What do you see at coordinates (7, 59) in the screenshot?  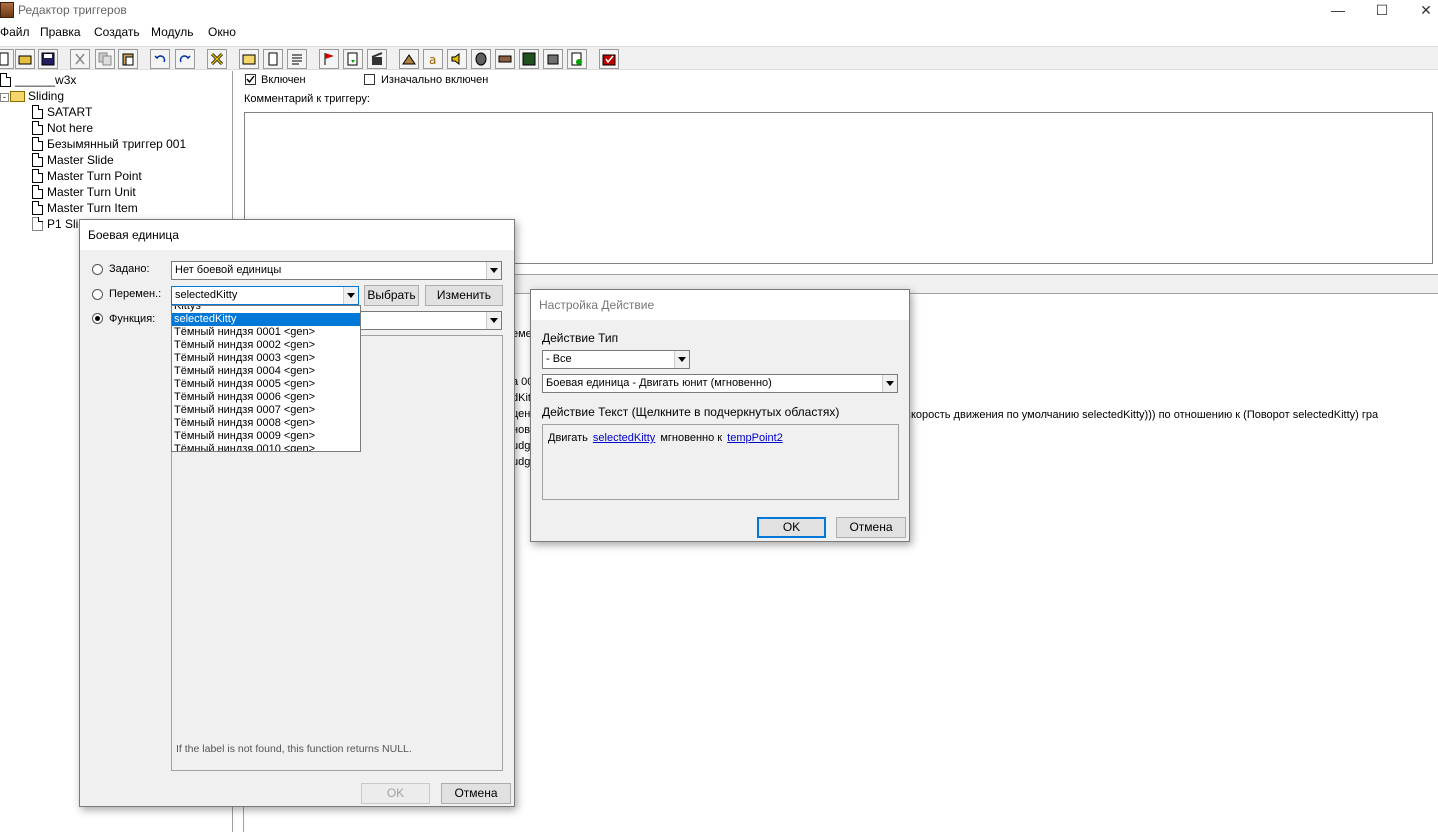 I see `new-icon` at bounding box center [7, 59].